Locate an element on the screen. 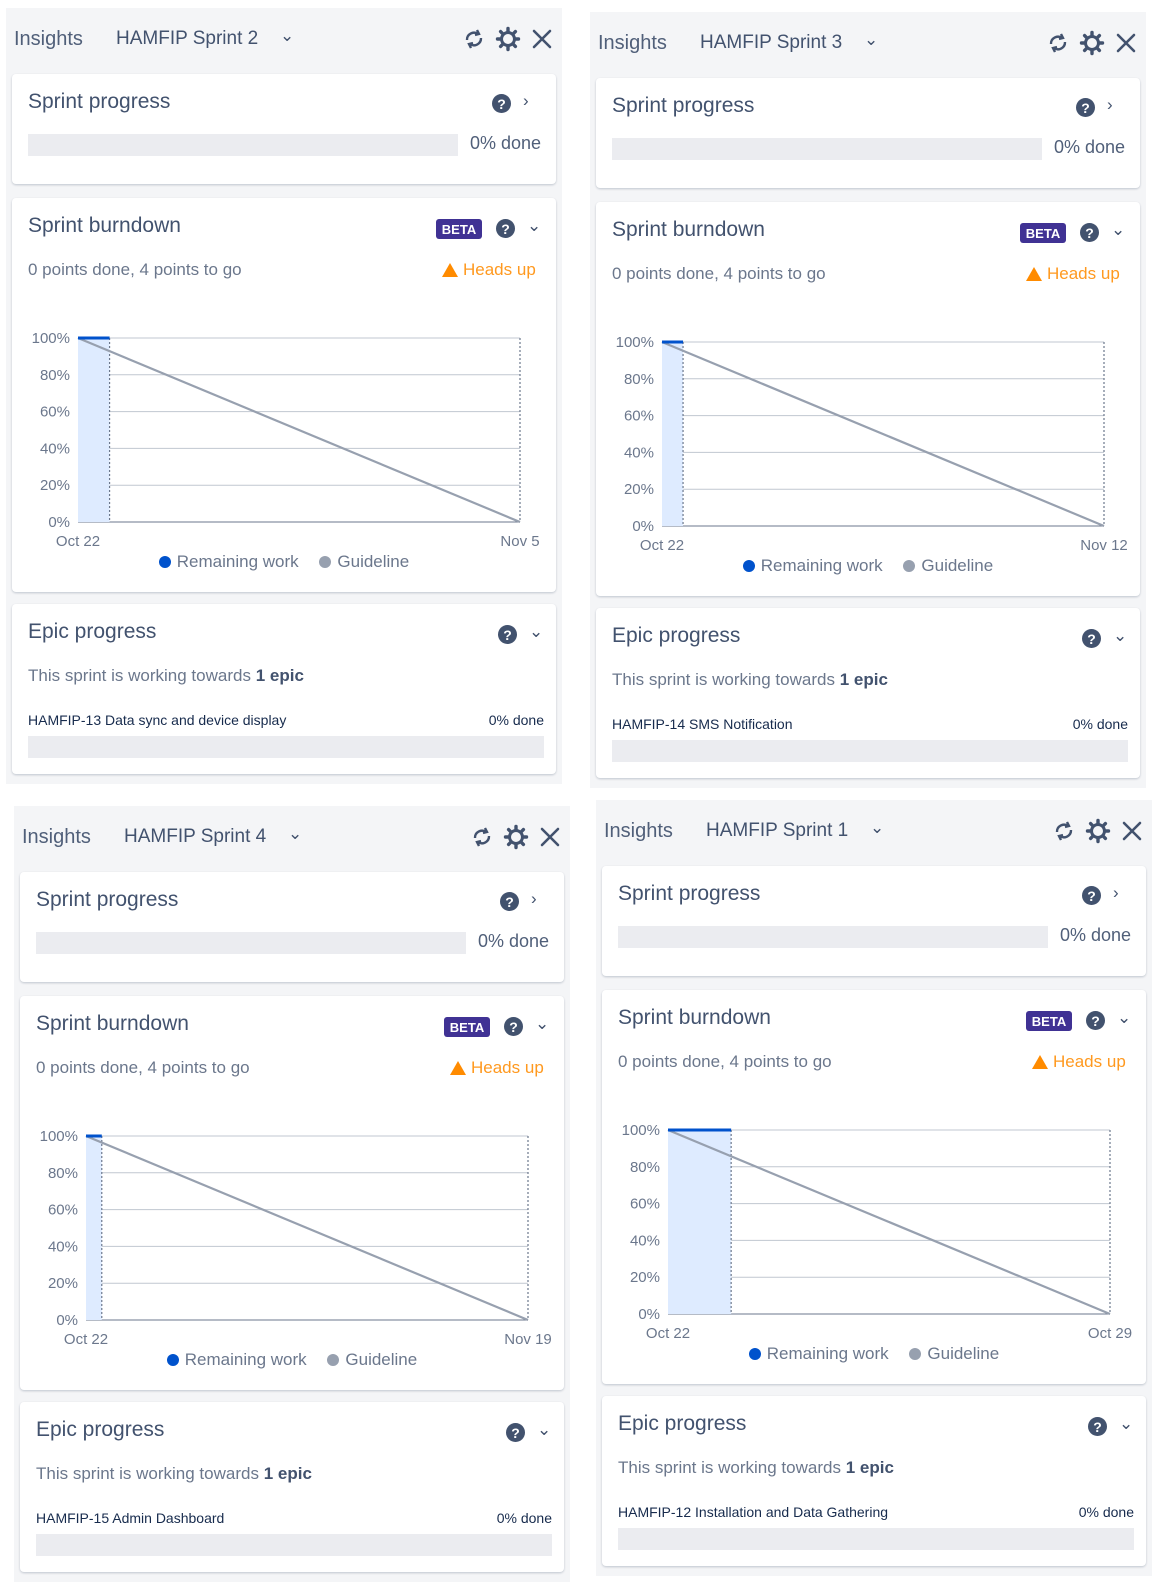 The width and height of the screenshot is (1158, 1582). burndown-chart: 100% 80% 60% 40% 20% 0% Oct 22 Oct 29 is located at coordinates (877, 1231).